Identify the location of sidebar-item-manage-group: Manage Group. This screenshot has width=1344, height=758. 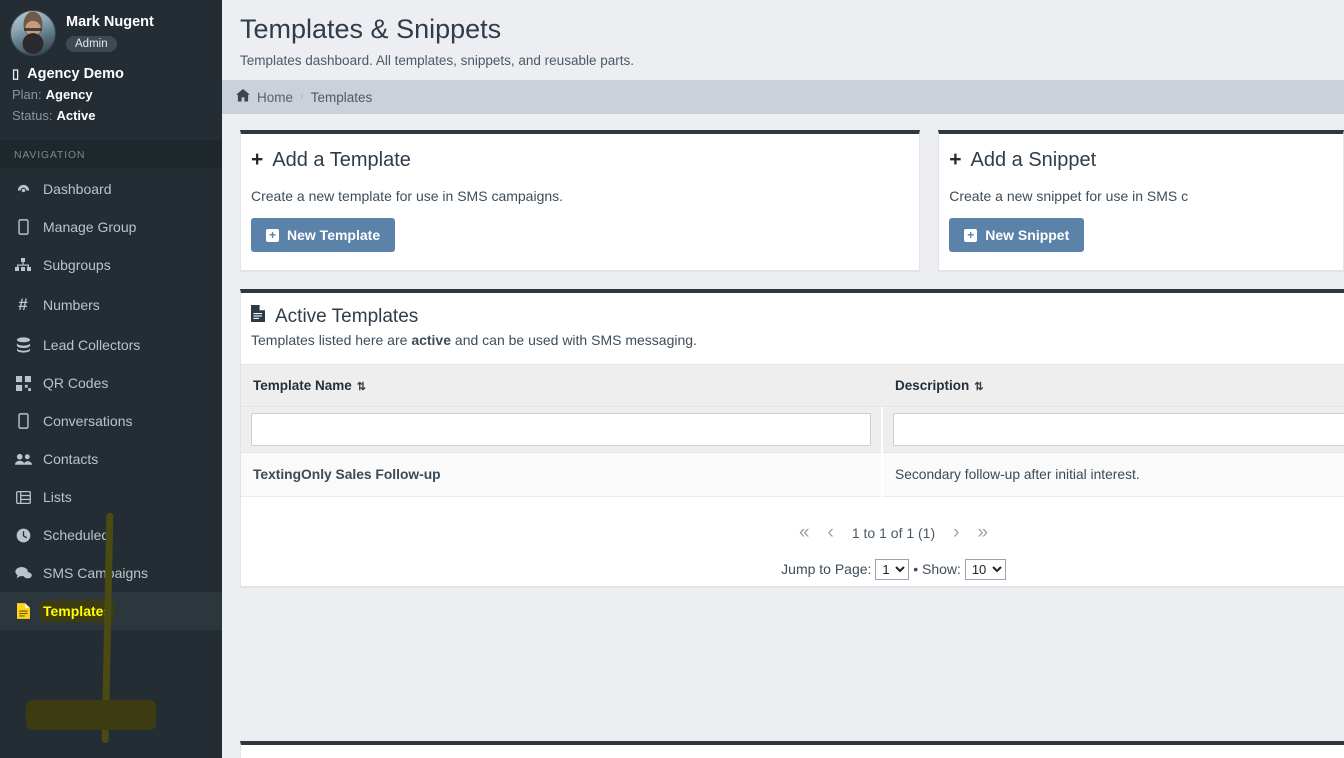
(111, 227).